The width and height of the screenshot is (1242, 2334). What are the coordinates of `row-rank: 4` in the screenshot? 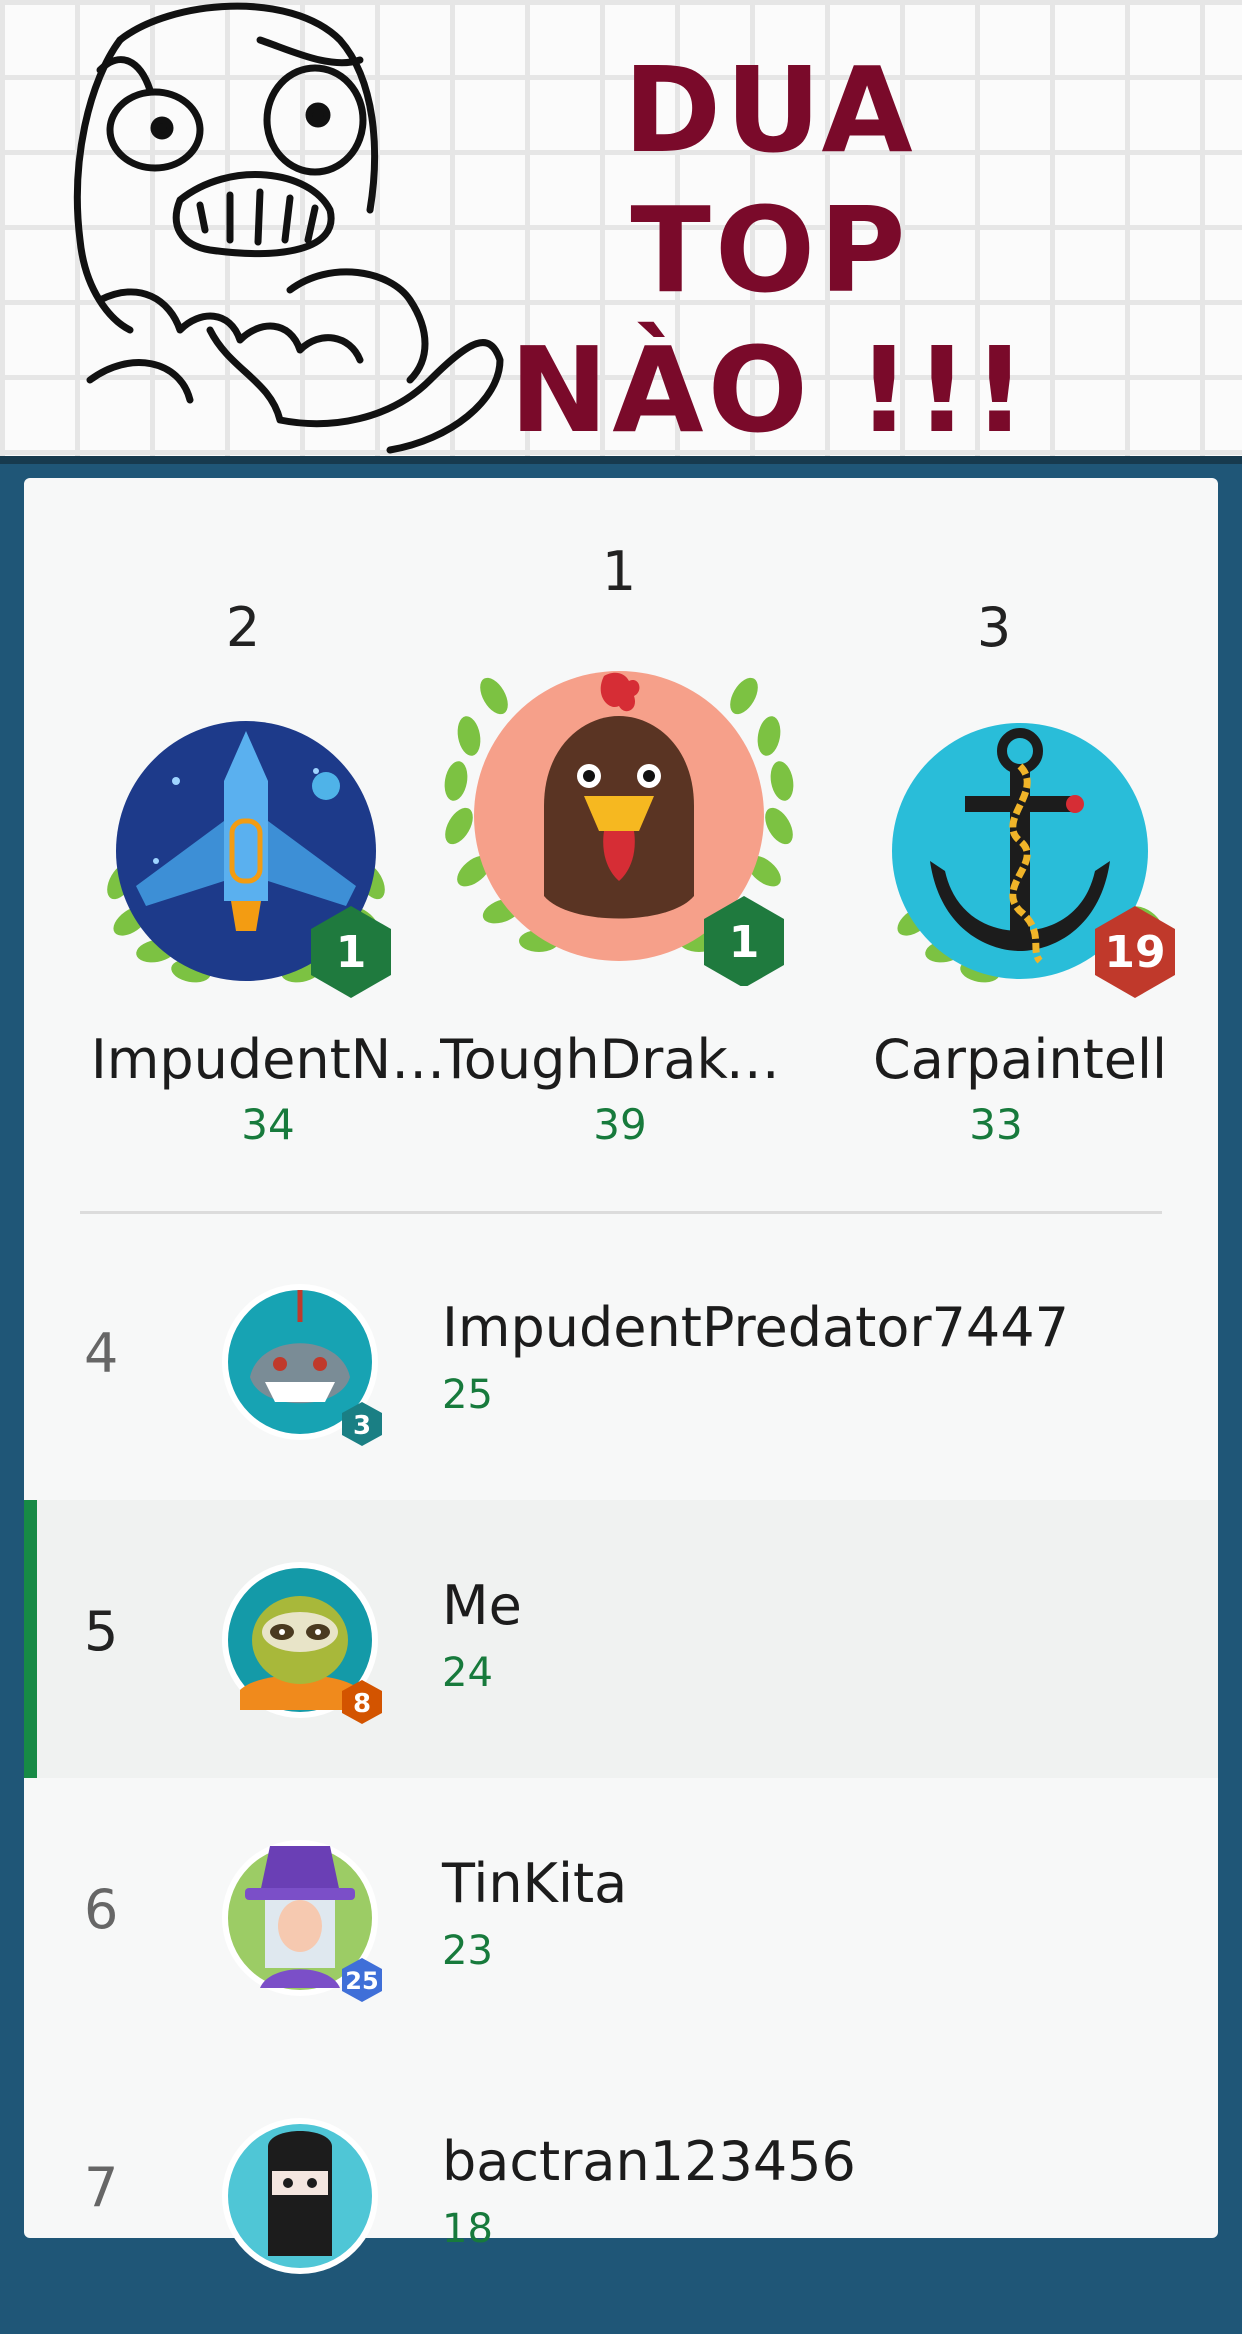 It's located at (101, 1353).